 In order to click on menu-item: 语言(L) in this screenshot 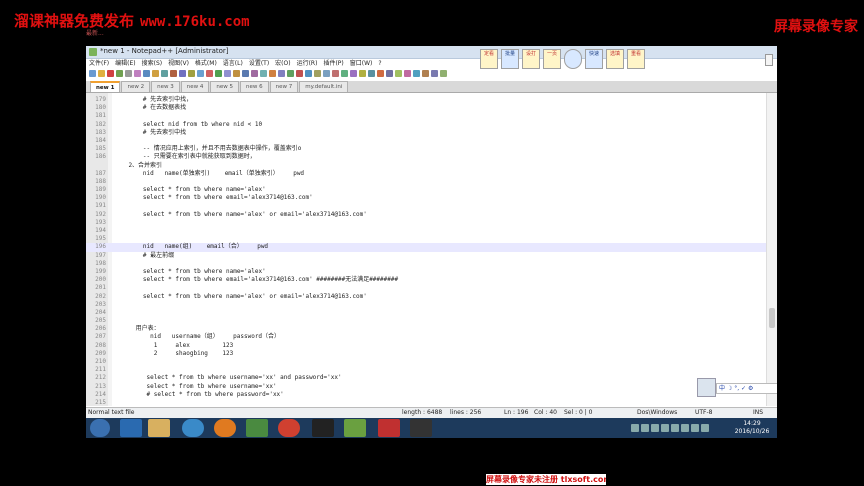, I will do `click(233, 63)`.